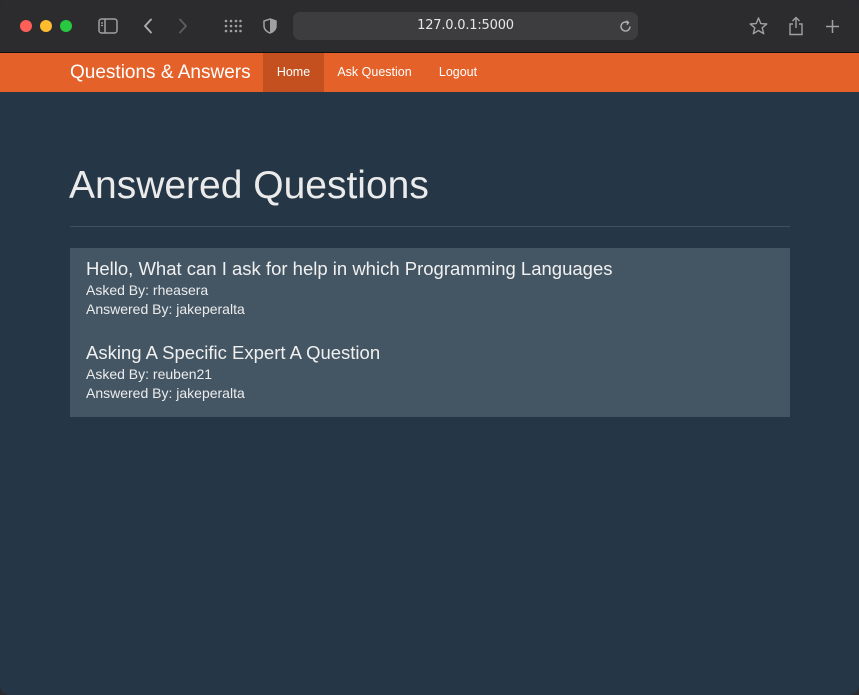 Image resolution: width=859 pixels, height=695 pixels. Describe the element at coordinates (758, 26) in the screenshot. I see `star-icon` at that location.